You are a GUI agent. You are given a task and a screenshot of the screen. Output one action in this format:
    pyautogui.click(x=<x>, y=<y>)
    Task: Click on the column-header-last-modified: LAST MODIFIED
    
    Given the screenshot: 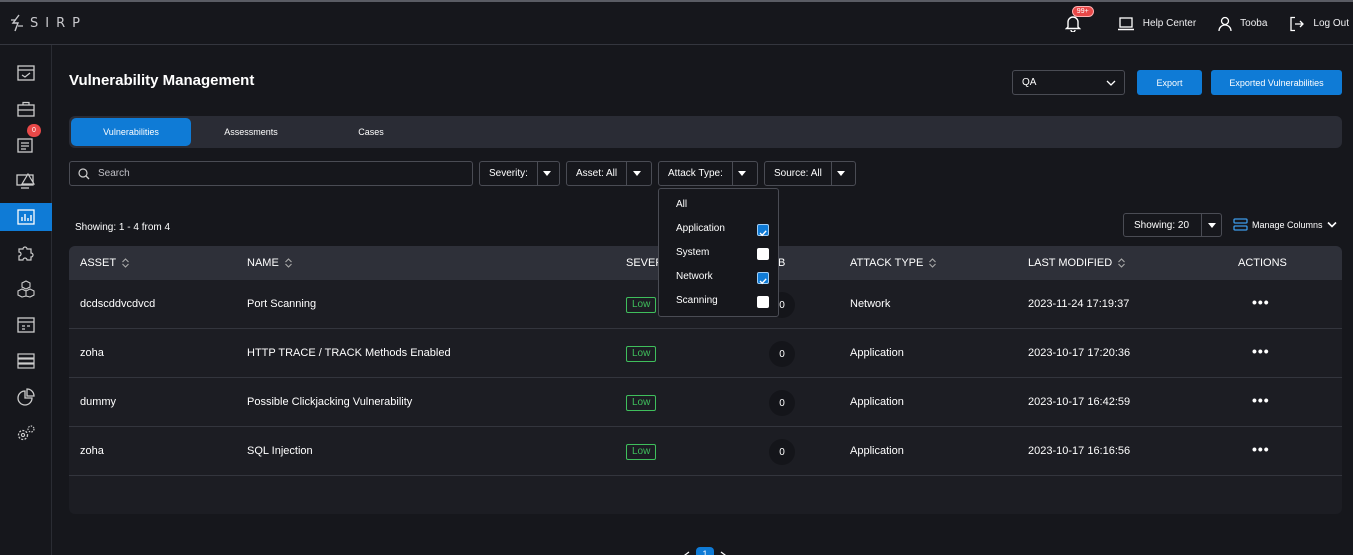 What is the action you would take?
    pyautogui.click(x=1077, y=263)
    